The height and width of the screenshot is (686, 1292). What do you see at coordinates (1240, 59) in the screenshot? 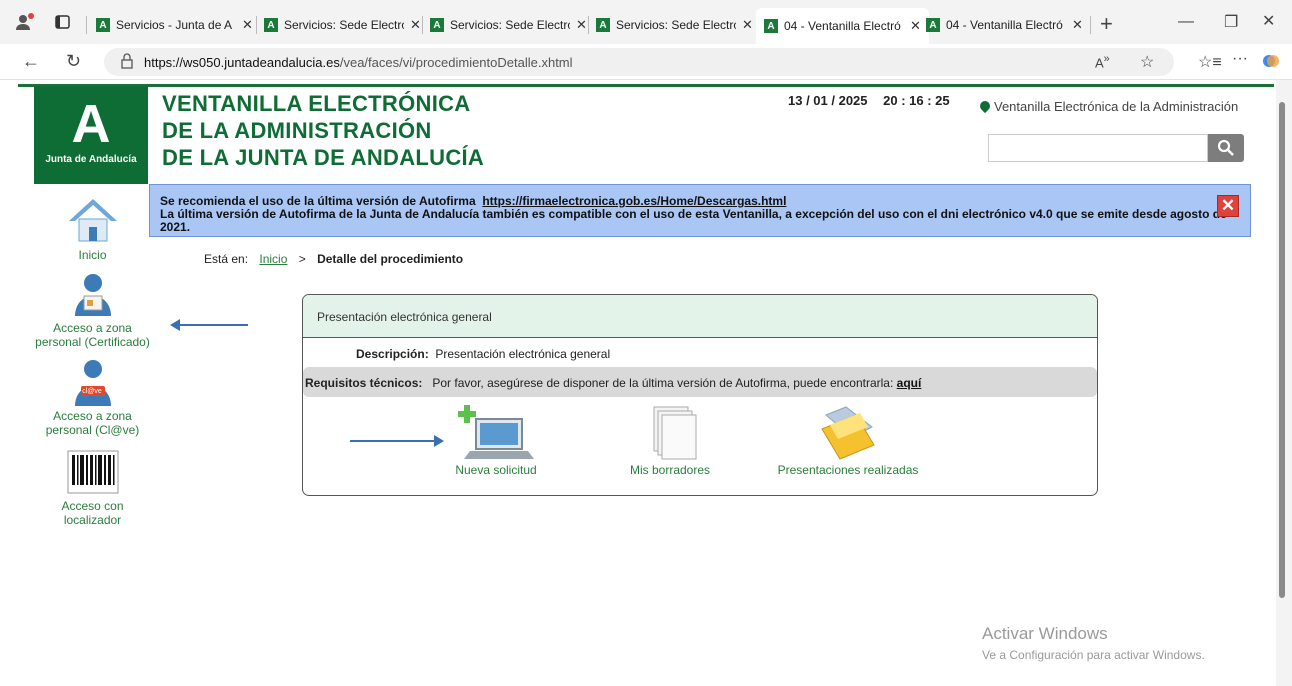
I see `more-menu-icon: ···` at bounding box center [1240, 59].